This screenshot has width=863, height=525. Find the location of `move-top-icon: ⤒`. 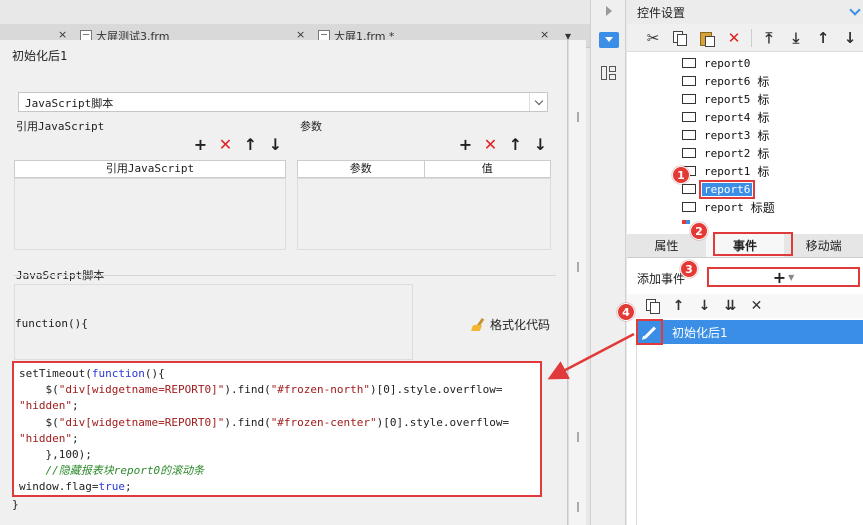

move-top-icon: ⤒ is located at coordinates (769, 38).